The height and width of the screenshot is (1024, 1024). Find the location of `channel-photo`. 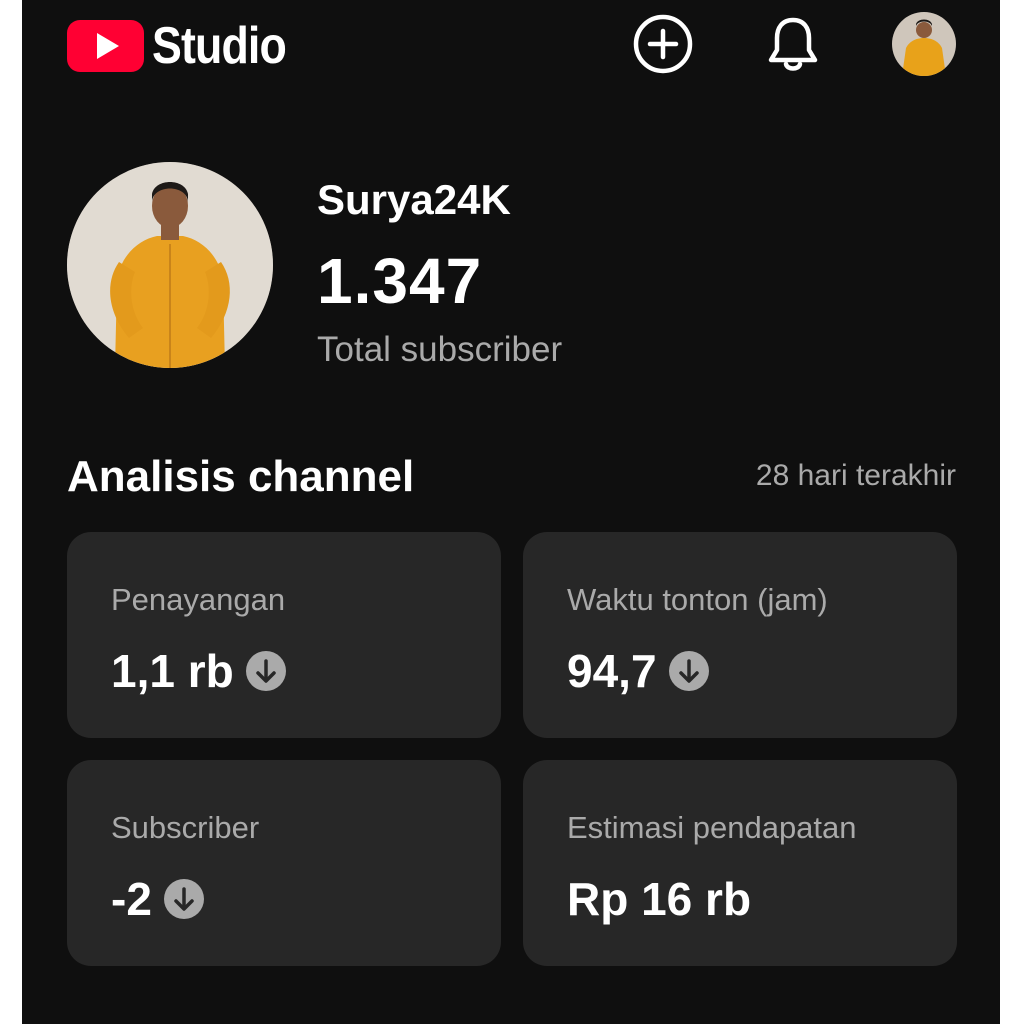

channel-photo is located at coordinates (170, 265).